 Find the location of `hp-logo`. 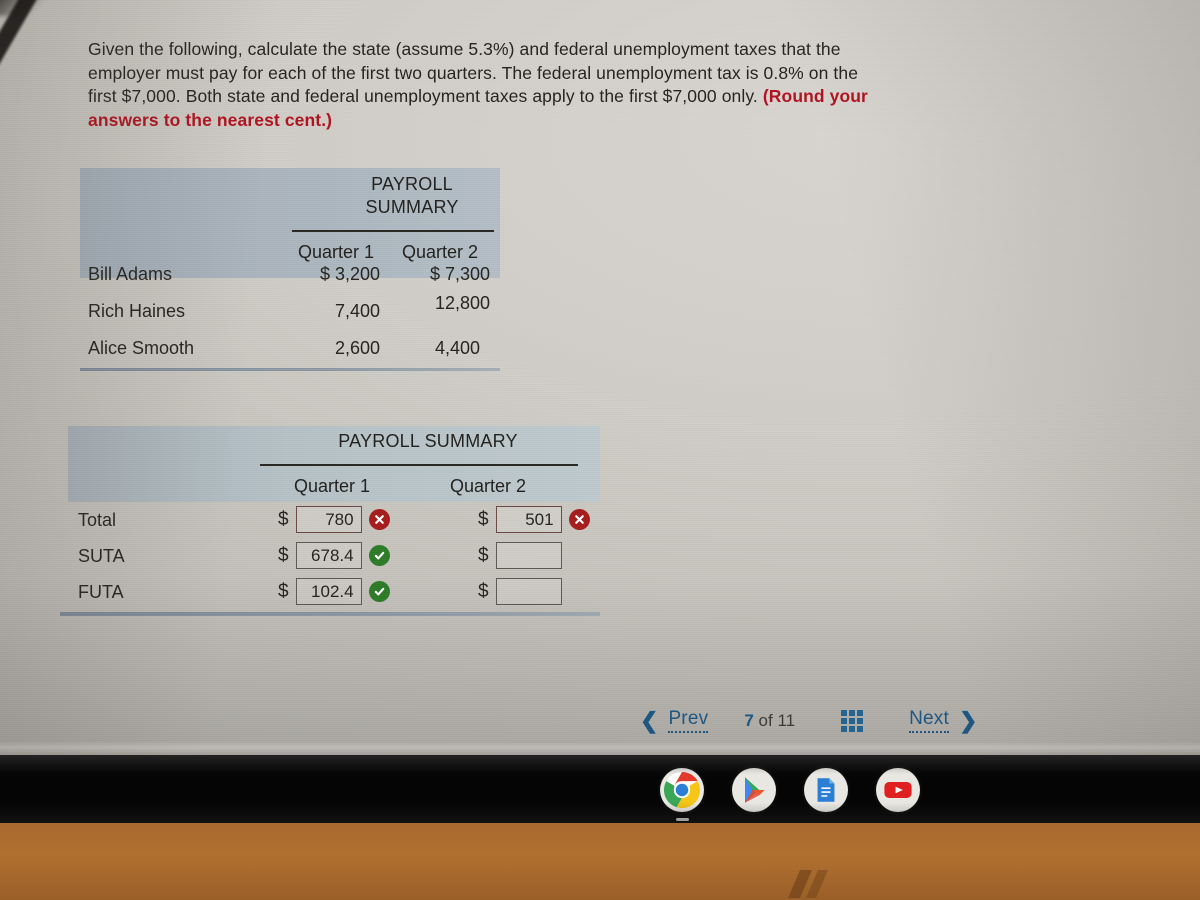

hp-logo is located at coordinates (808, 884).